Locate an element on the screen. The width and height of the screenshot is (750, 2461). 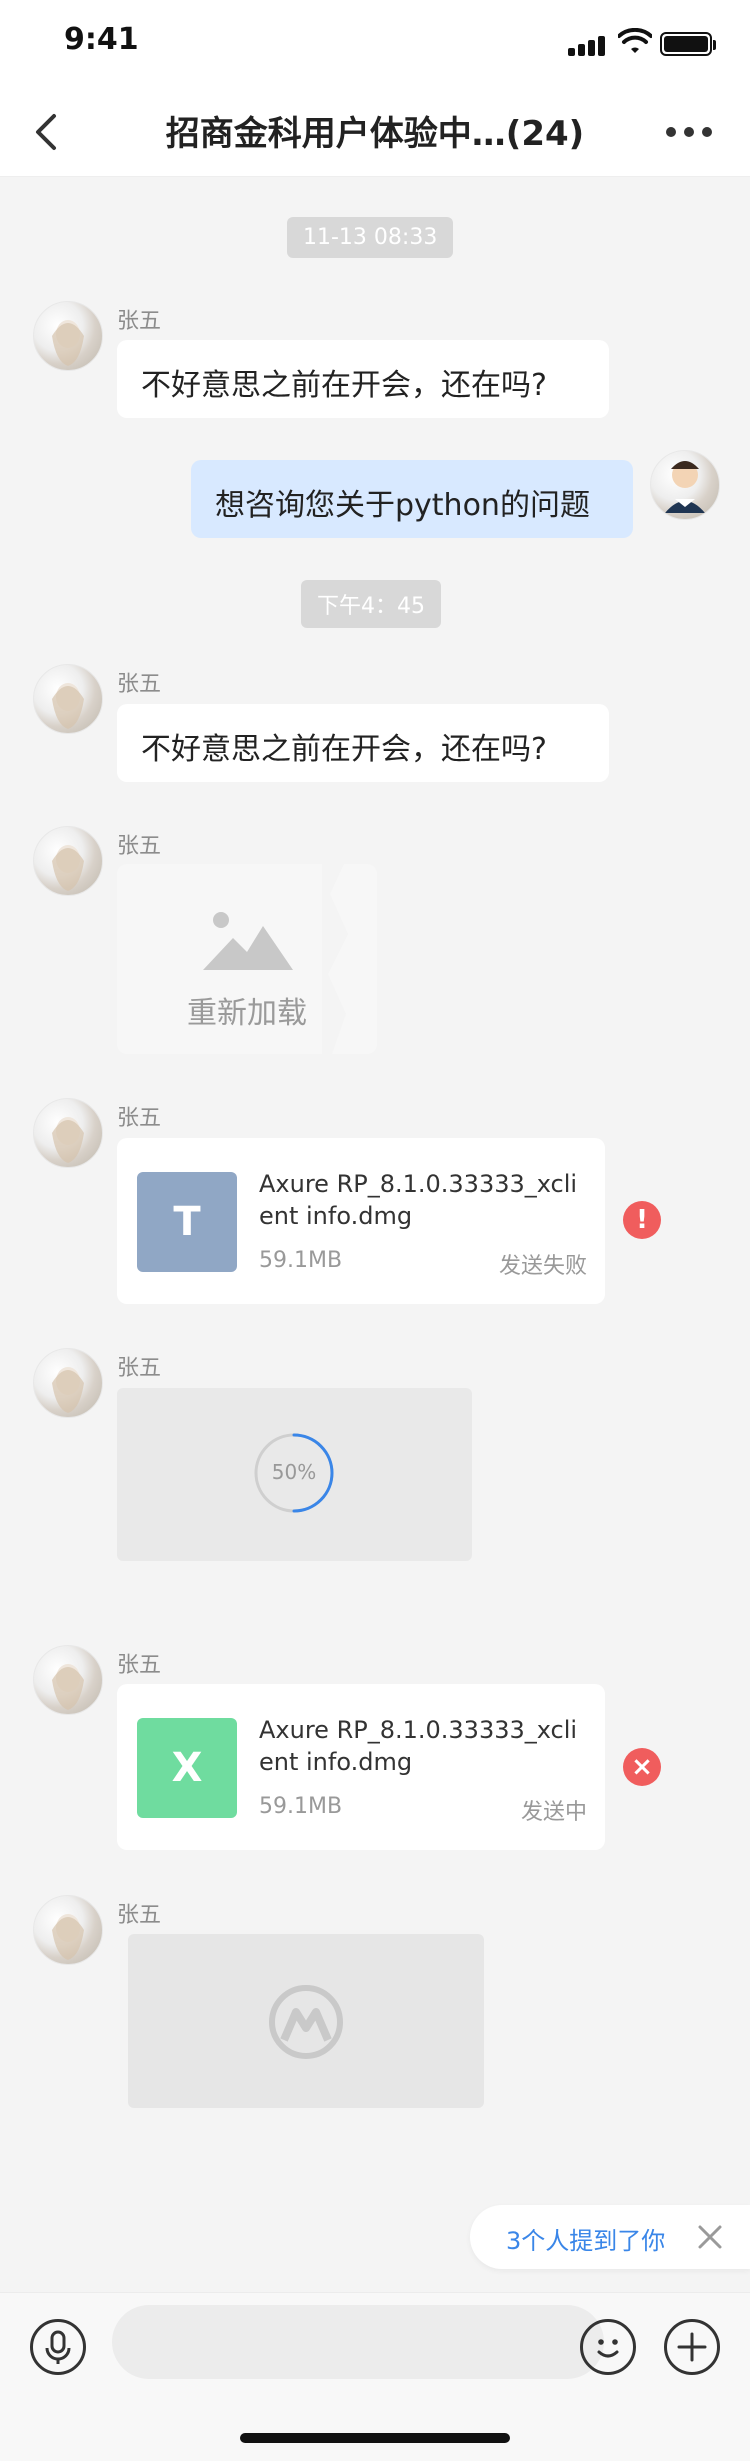
chat-title: 招商金科用户体验中…(24) is located at coordinates (375, 134).